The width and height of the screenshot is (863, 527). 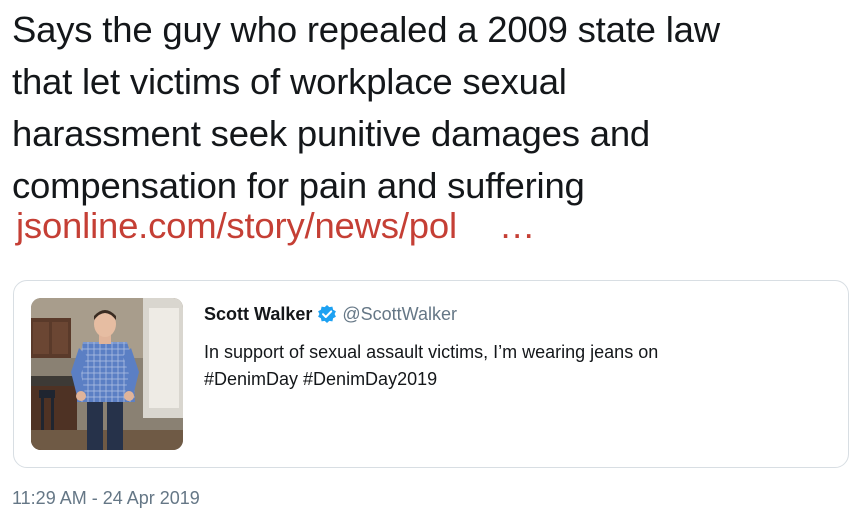 I want to click on tweet-text-line: that let victims of workplace sexual, so click(x=289, y=81).